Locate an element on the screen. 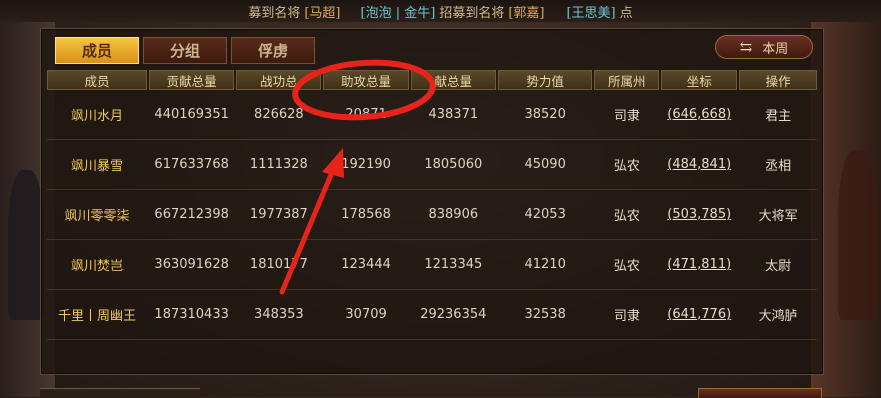 This screenshot has width=881, height=398. merit-total is located at coordinates (278, 357).